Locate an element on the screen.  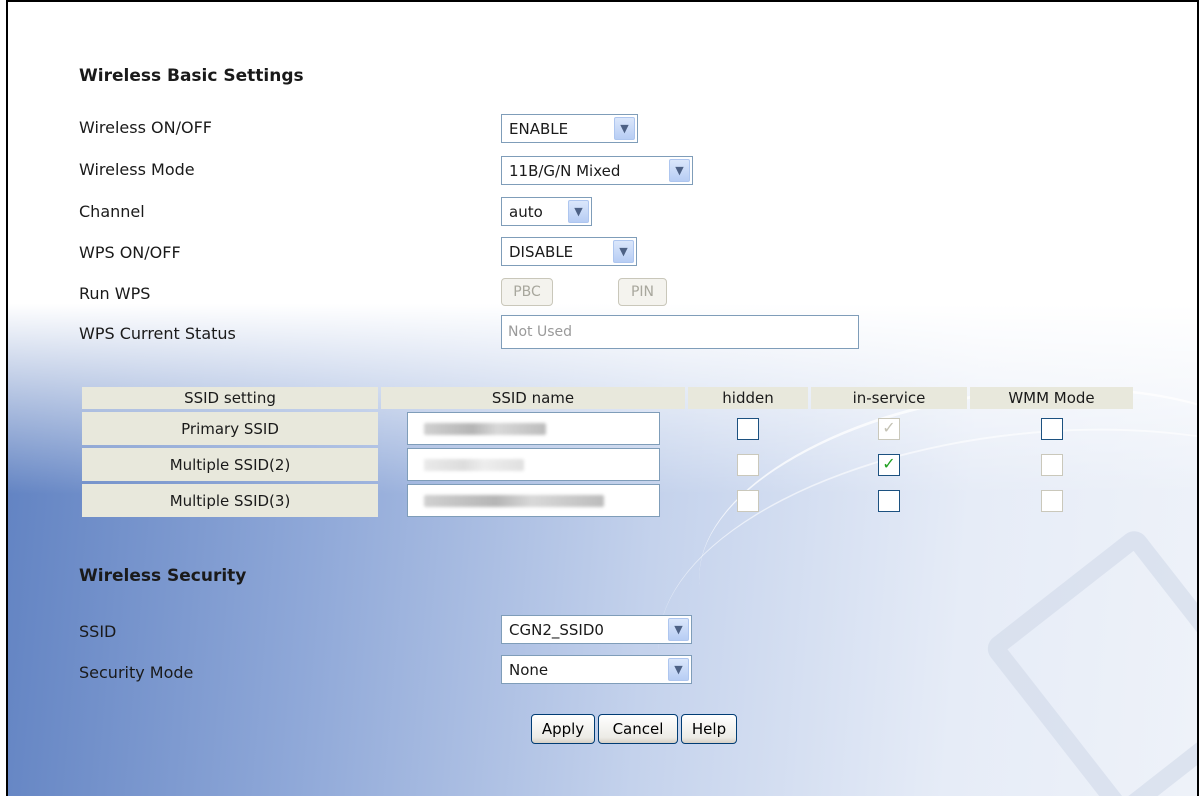
ssid-setting-cell: Primary SSID is located at coordinates (230, 428).